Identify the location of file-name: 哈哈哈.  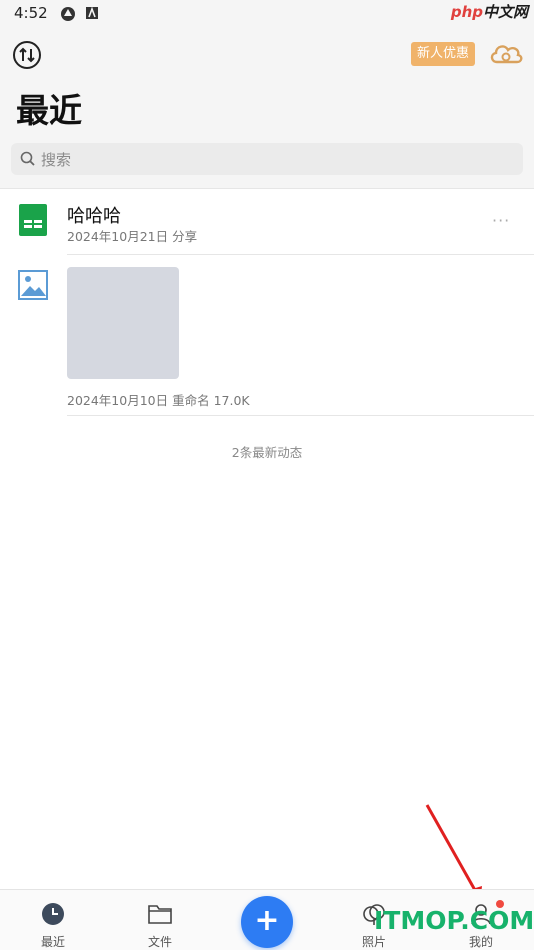
(94, 216).